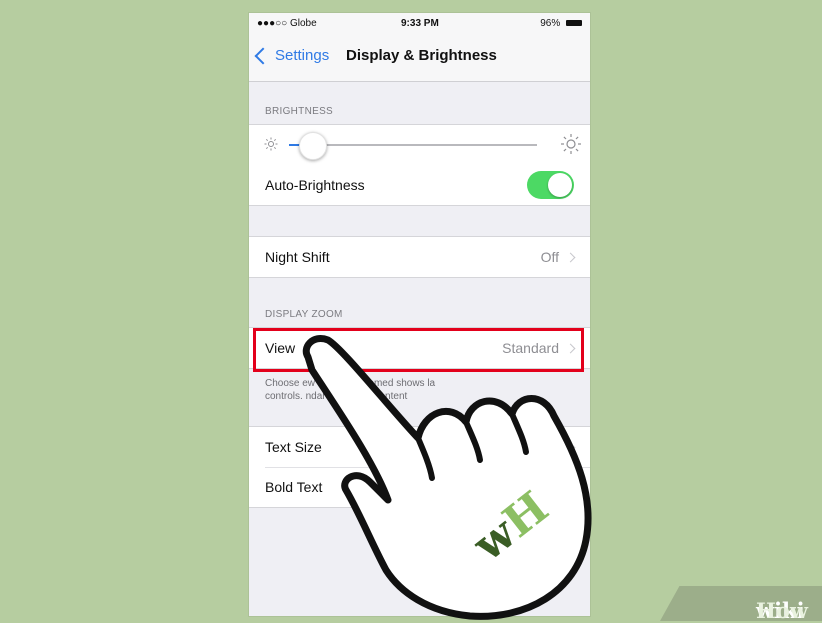  What do you see at coordinates (304, 314) in the screenshot?
I see `display-zoom-header: DISPLAY ZOOM` at bounding box center [304, 314].